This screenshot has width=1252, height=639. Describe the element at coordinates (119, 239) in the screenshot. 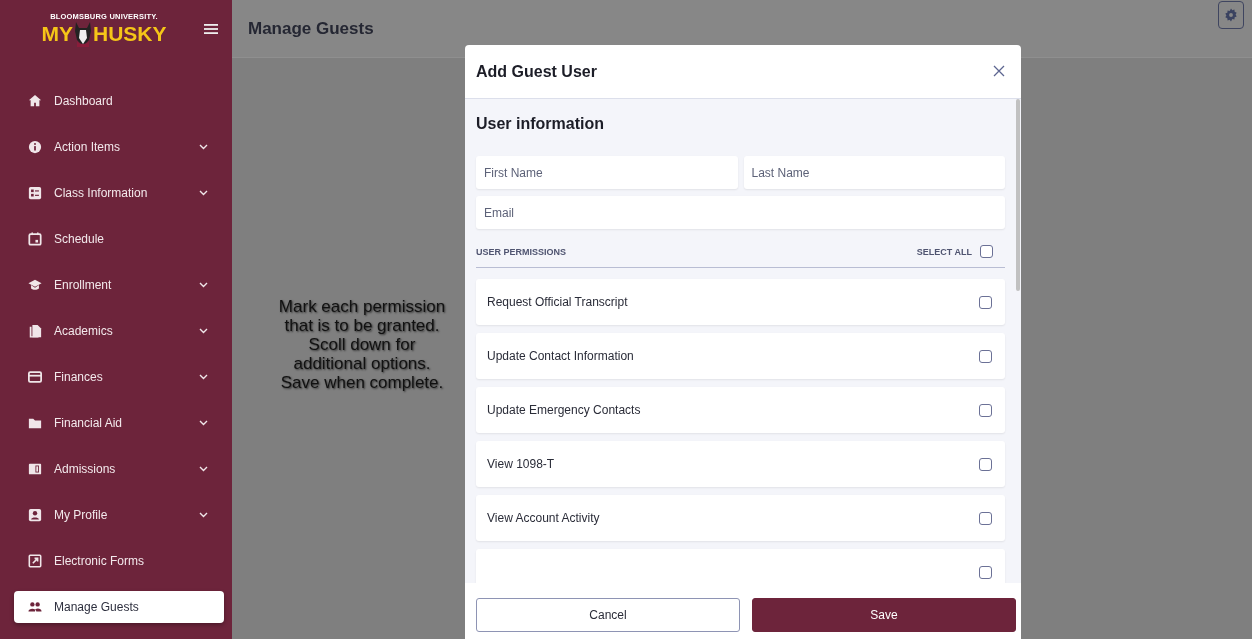

I see `sidebar-item: Schedule` at that location.